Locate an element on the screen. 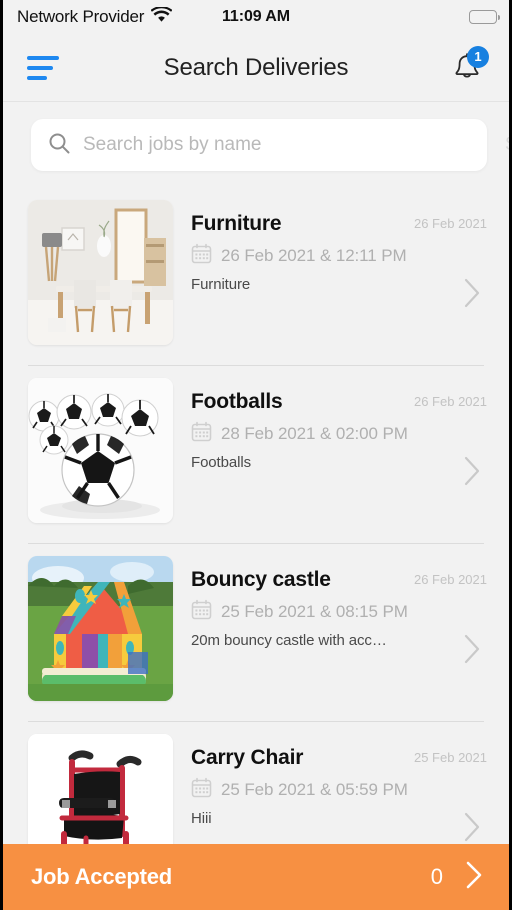  item-description: Footballs is located at coordinates (221, 462).